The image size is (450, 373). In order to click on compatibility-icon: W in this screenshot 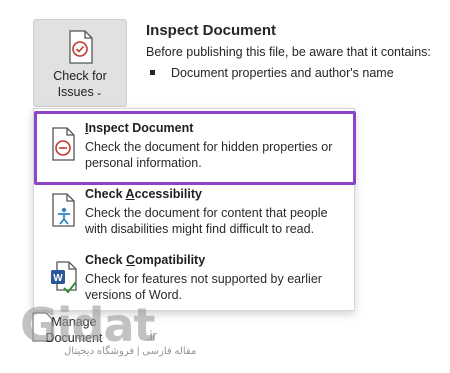, I will do `click(64, 277)`.